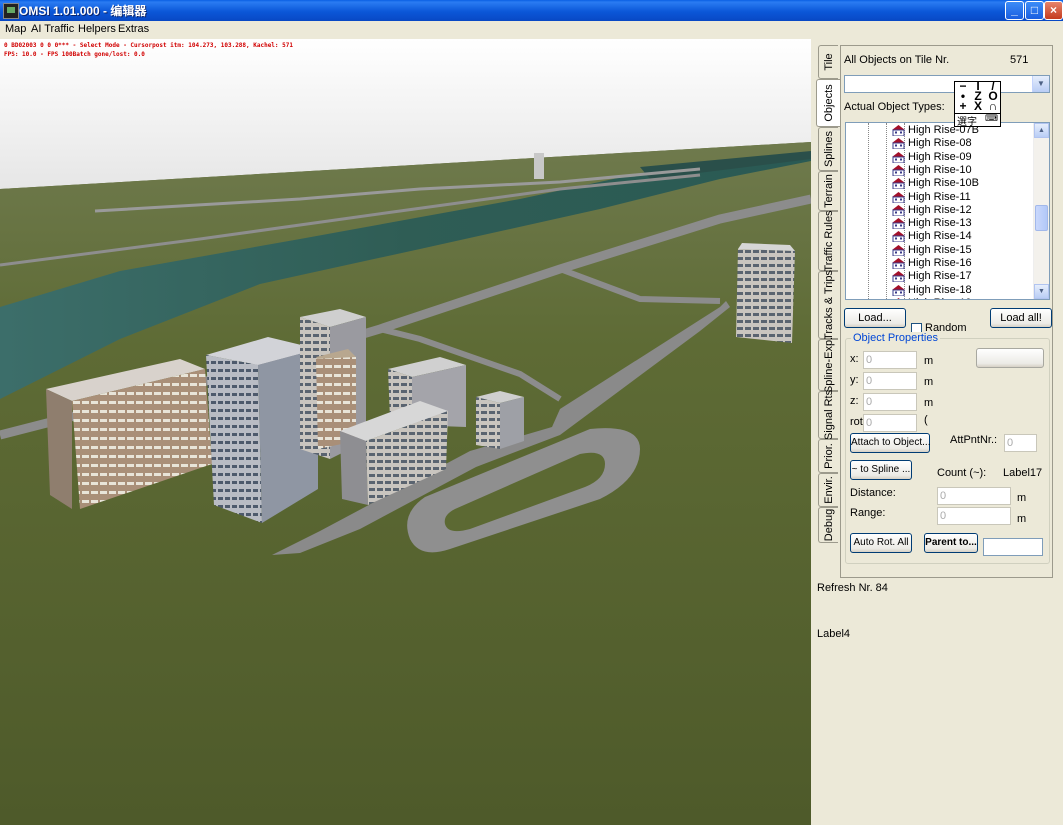  What do you see at coordinates (890, 402) in the screenshot?
I see `z-field: 0` at bounding box center [890, 402].